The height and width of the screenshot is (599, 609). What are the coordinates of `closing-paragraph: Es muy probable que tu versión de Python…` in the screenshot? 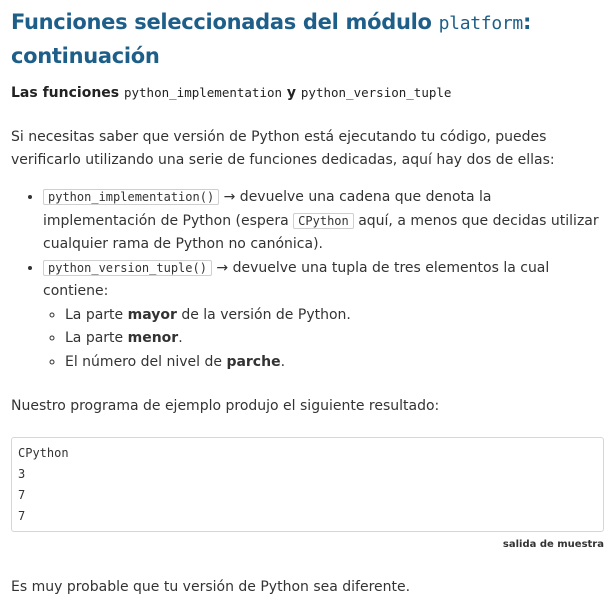 It's located at (211, 587).